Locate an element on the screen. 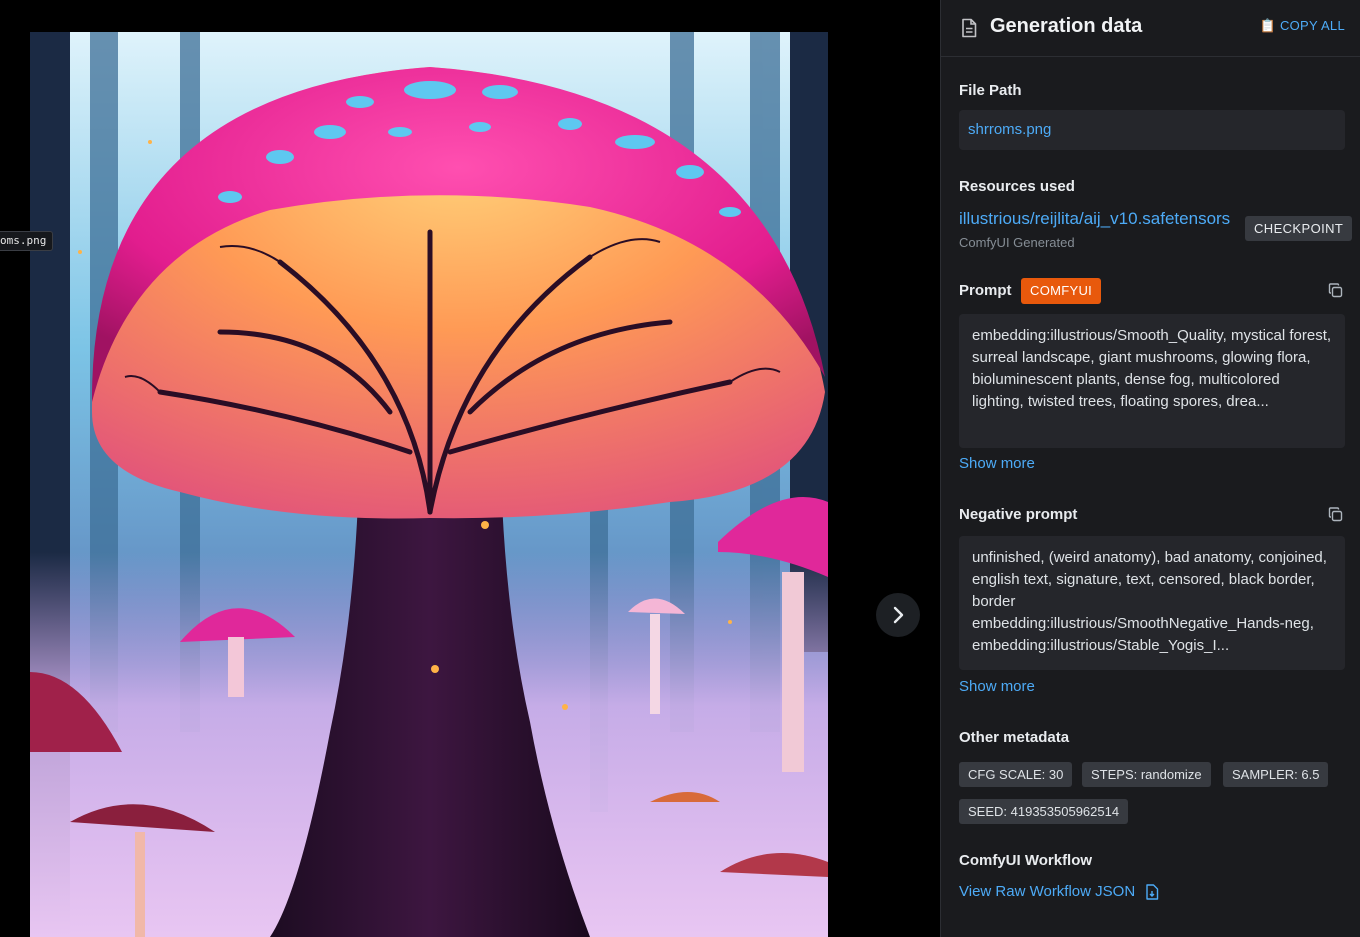  next-image-button is located at coordinates (898, 615).